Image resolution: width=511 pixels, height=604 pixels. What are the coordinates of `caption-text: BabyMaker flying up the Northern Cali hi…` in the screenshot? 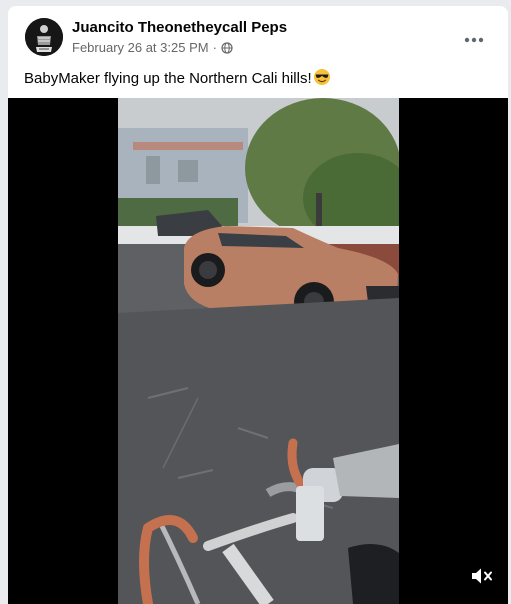 It's located at (168, 78).